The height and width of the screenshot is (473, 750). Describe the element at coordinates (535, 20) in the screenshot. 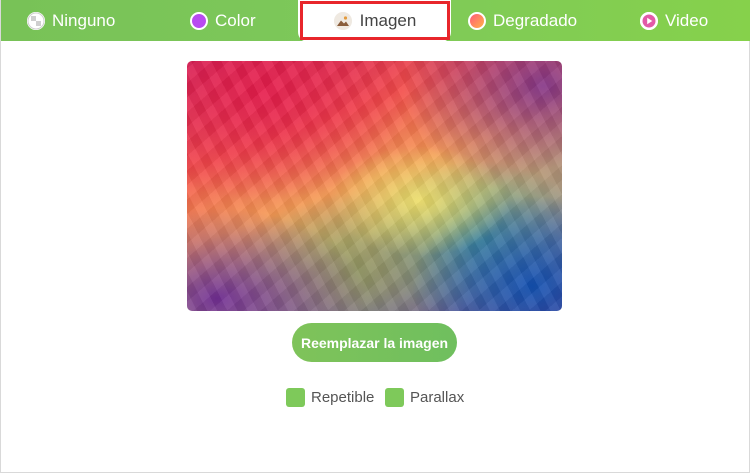

I see `tab-gradient-label: Degradado` at that location.